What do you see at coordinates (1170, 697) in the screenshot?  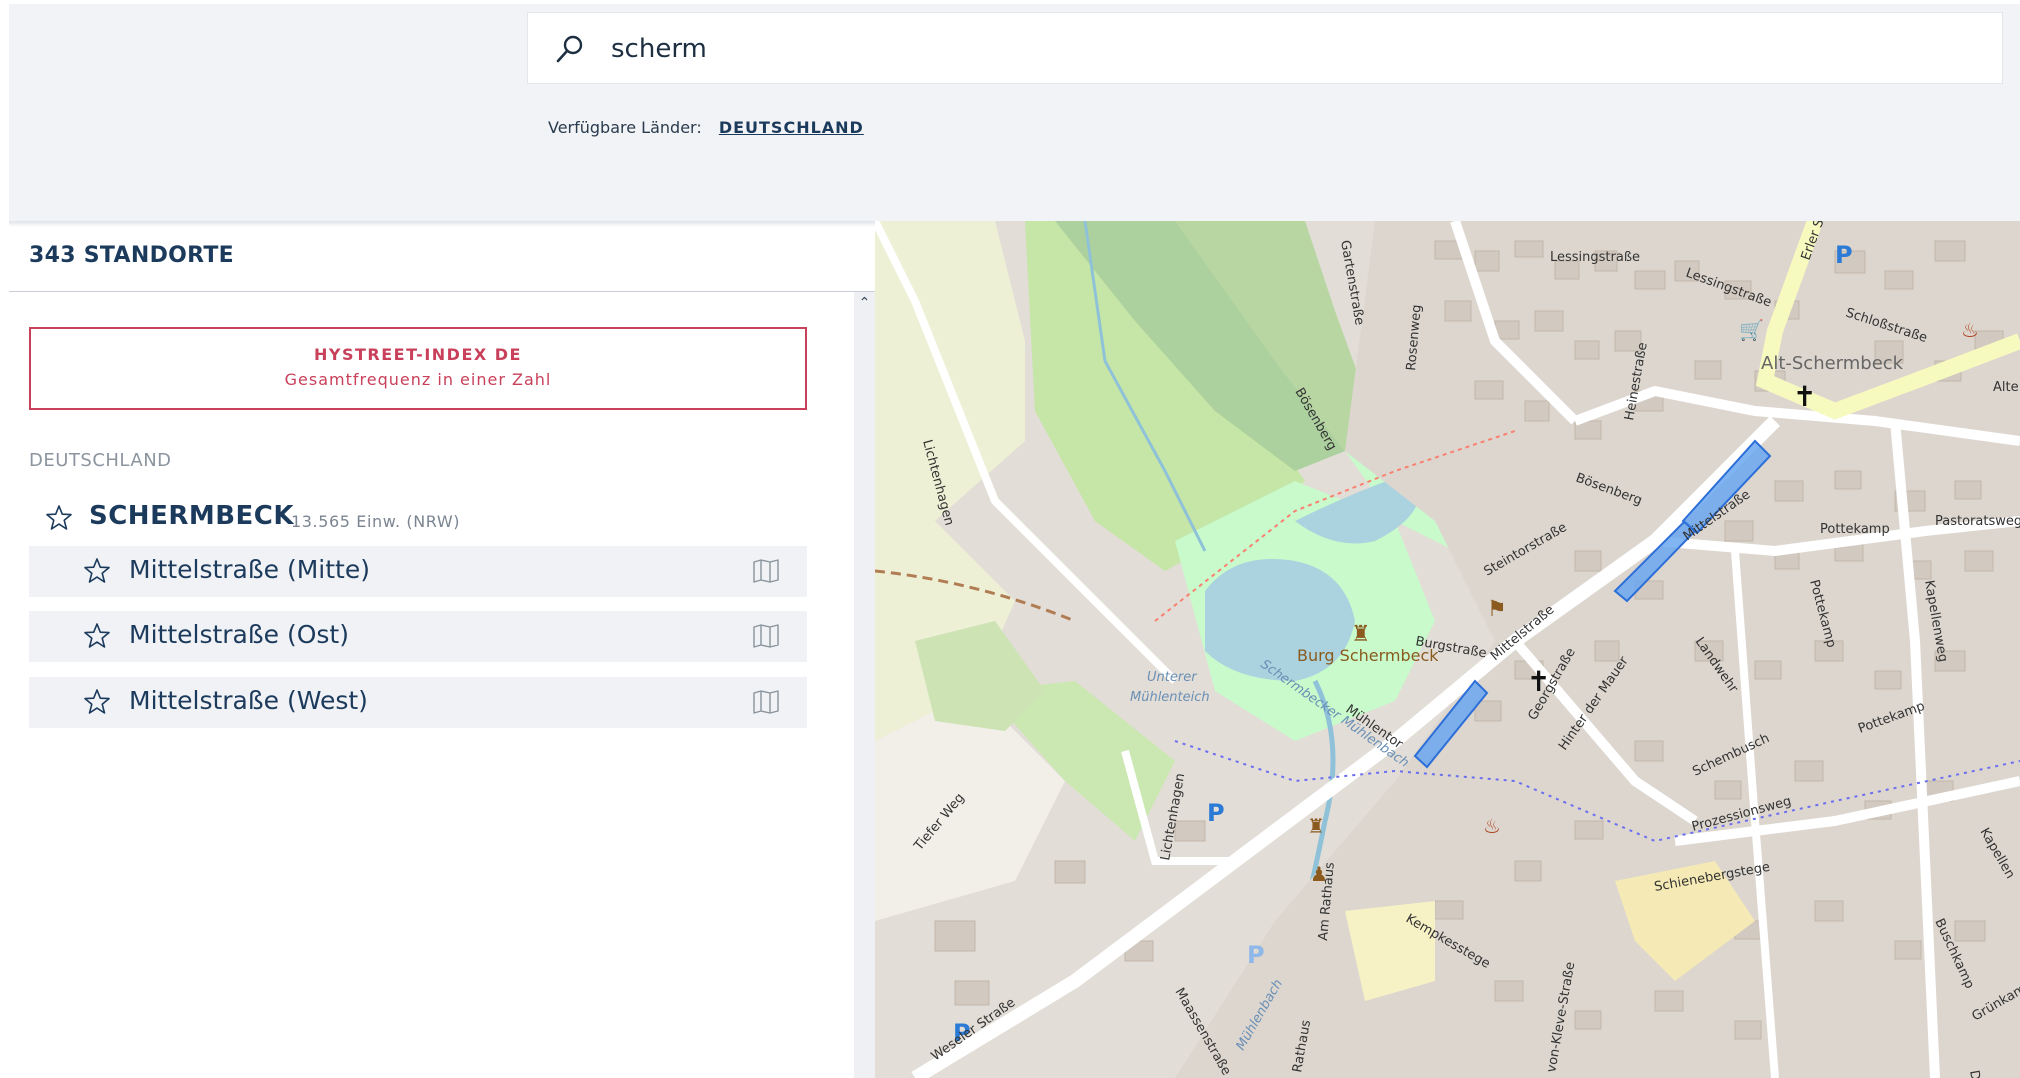 I see `water-label: Mühlenteich` at bounding box center [1170, 697].